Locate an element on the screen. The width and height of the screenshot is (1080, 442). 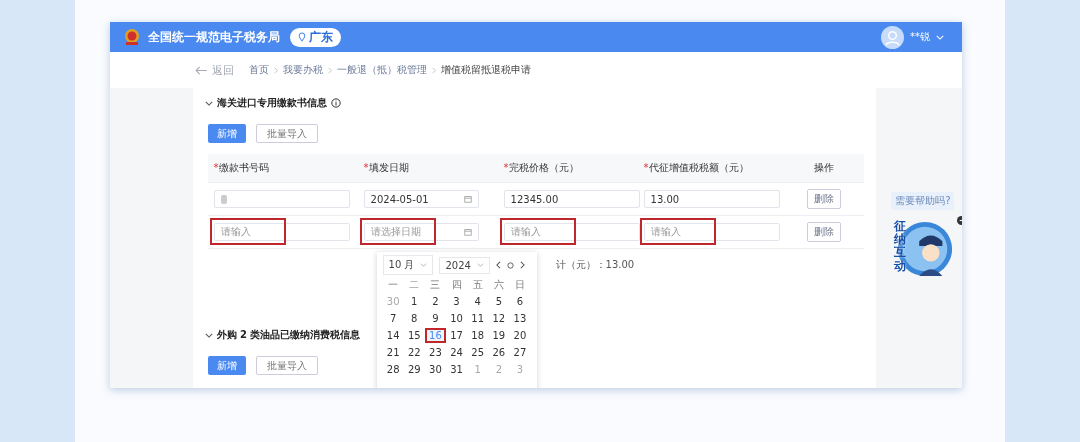
column-header: *填发日期 is located at coordinates (386, 168).